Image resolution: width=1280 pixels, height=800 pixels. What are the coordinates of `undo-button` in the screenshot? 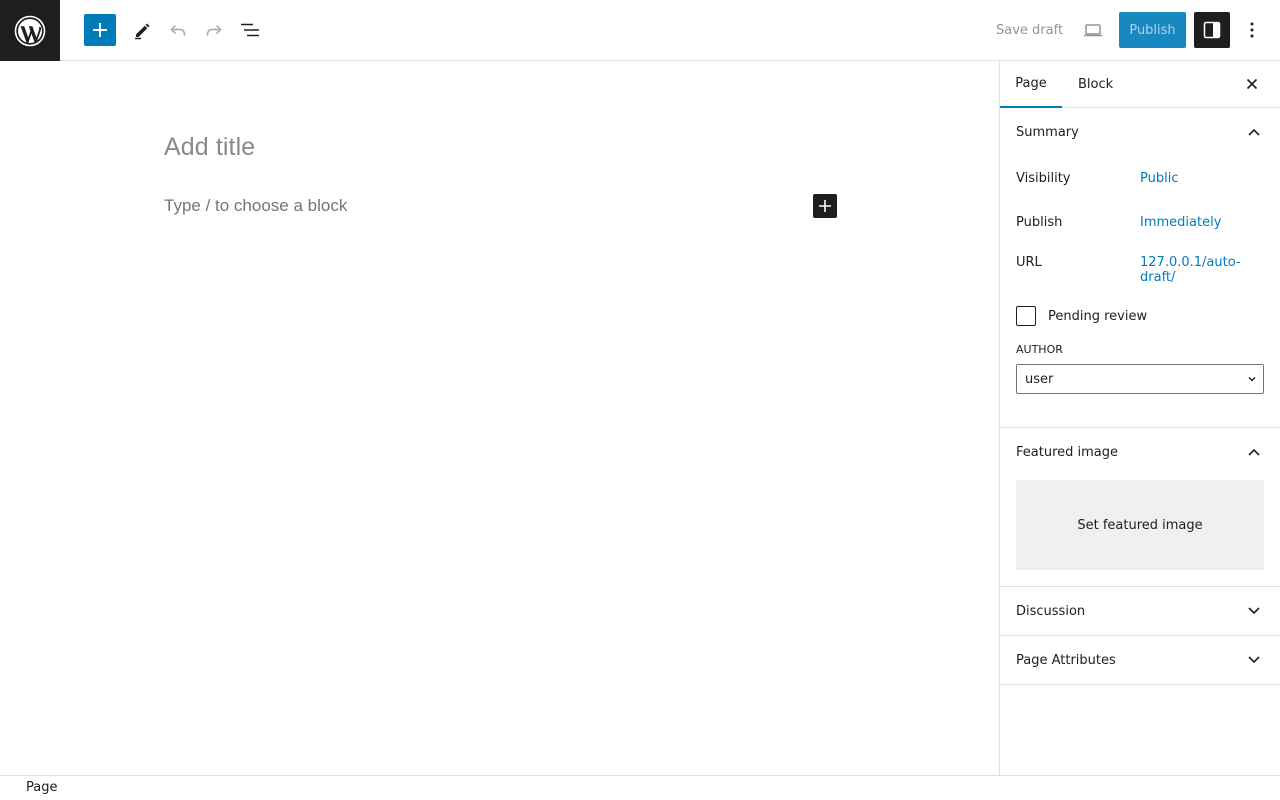 It's located at (178, 30).